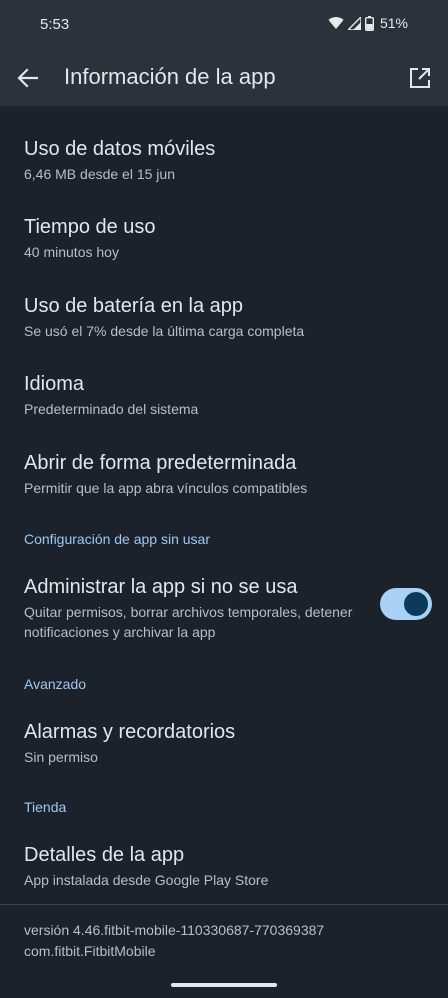 Image resolution: width=448 pixels, height=998 pixels. Describe the element at coordinates (161, 587) in the screenshot. I see `item-title: Administrar la app si no se usa` at that location.